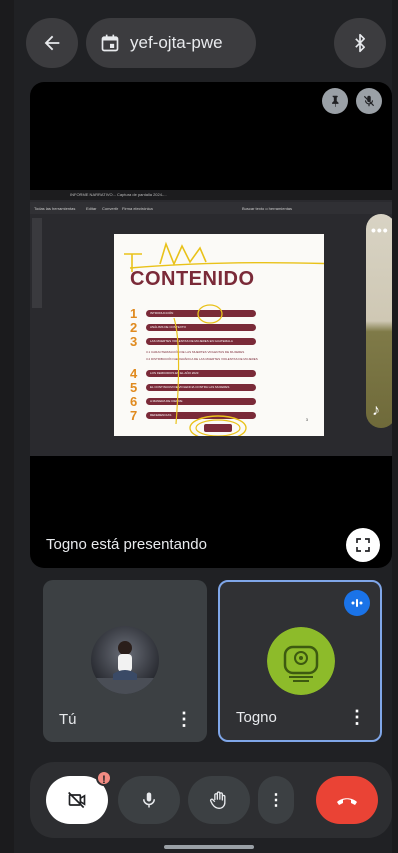 The image size is (398, 853). I want to click on bluetooth-icon, so click(360, 43).